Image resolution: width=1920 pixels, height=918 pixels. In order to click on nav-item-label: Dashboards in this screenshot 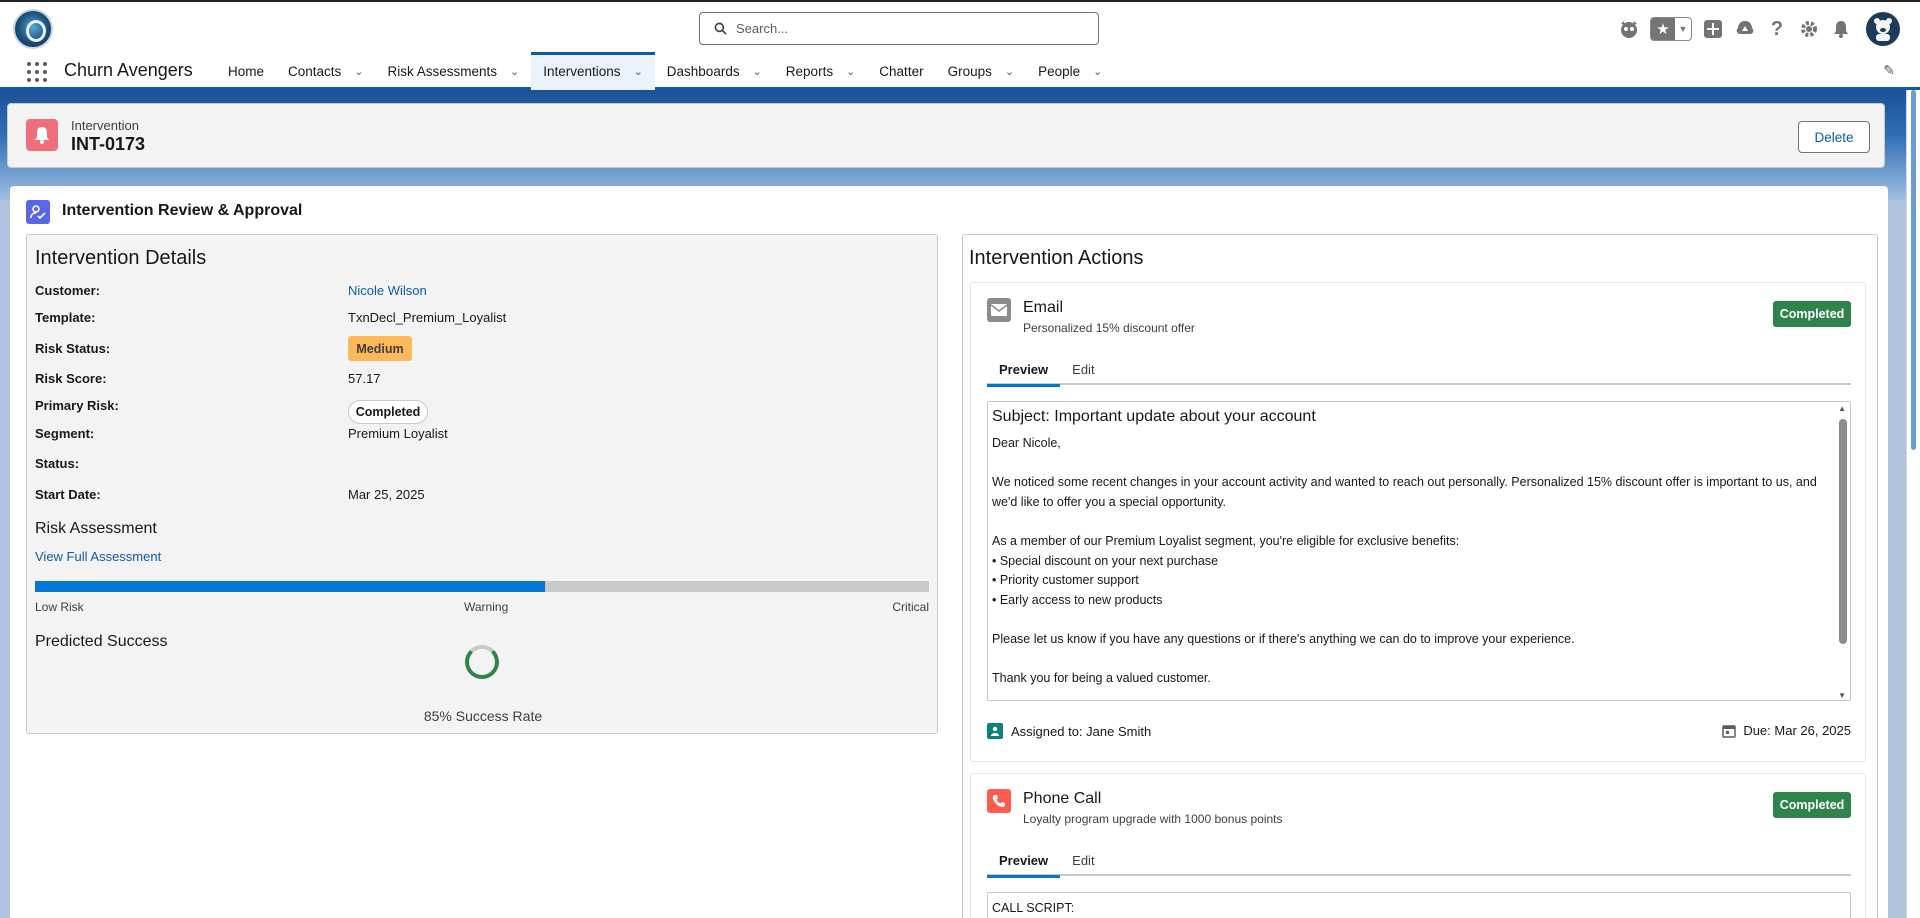, I will do `click(703, 71)`.